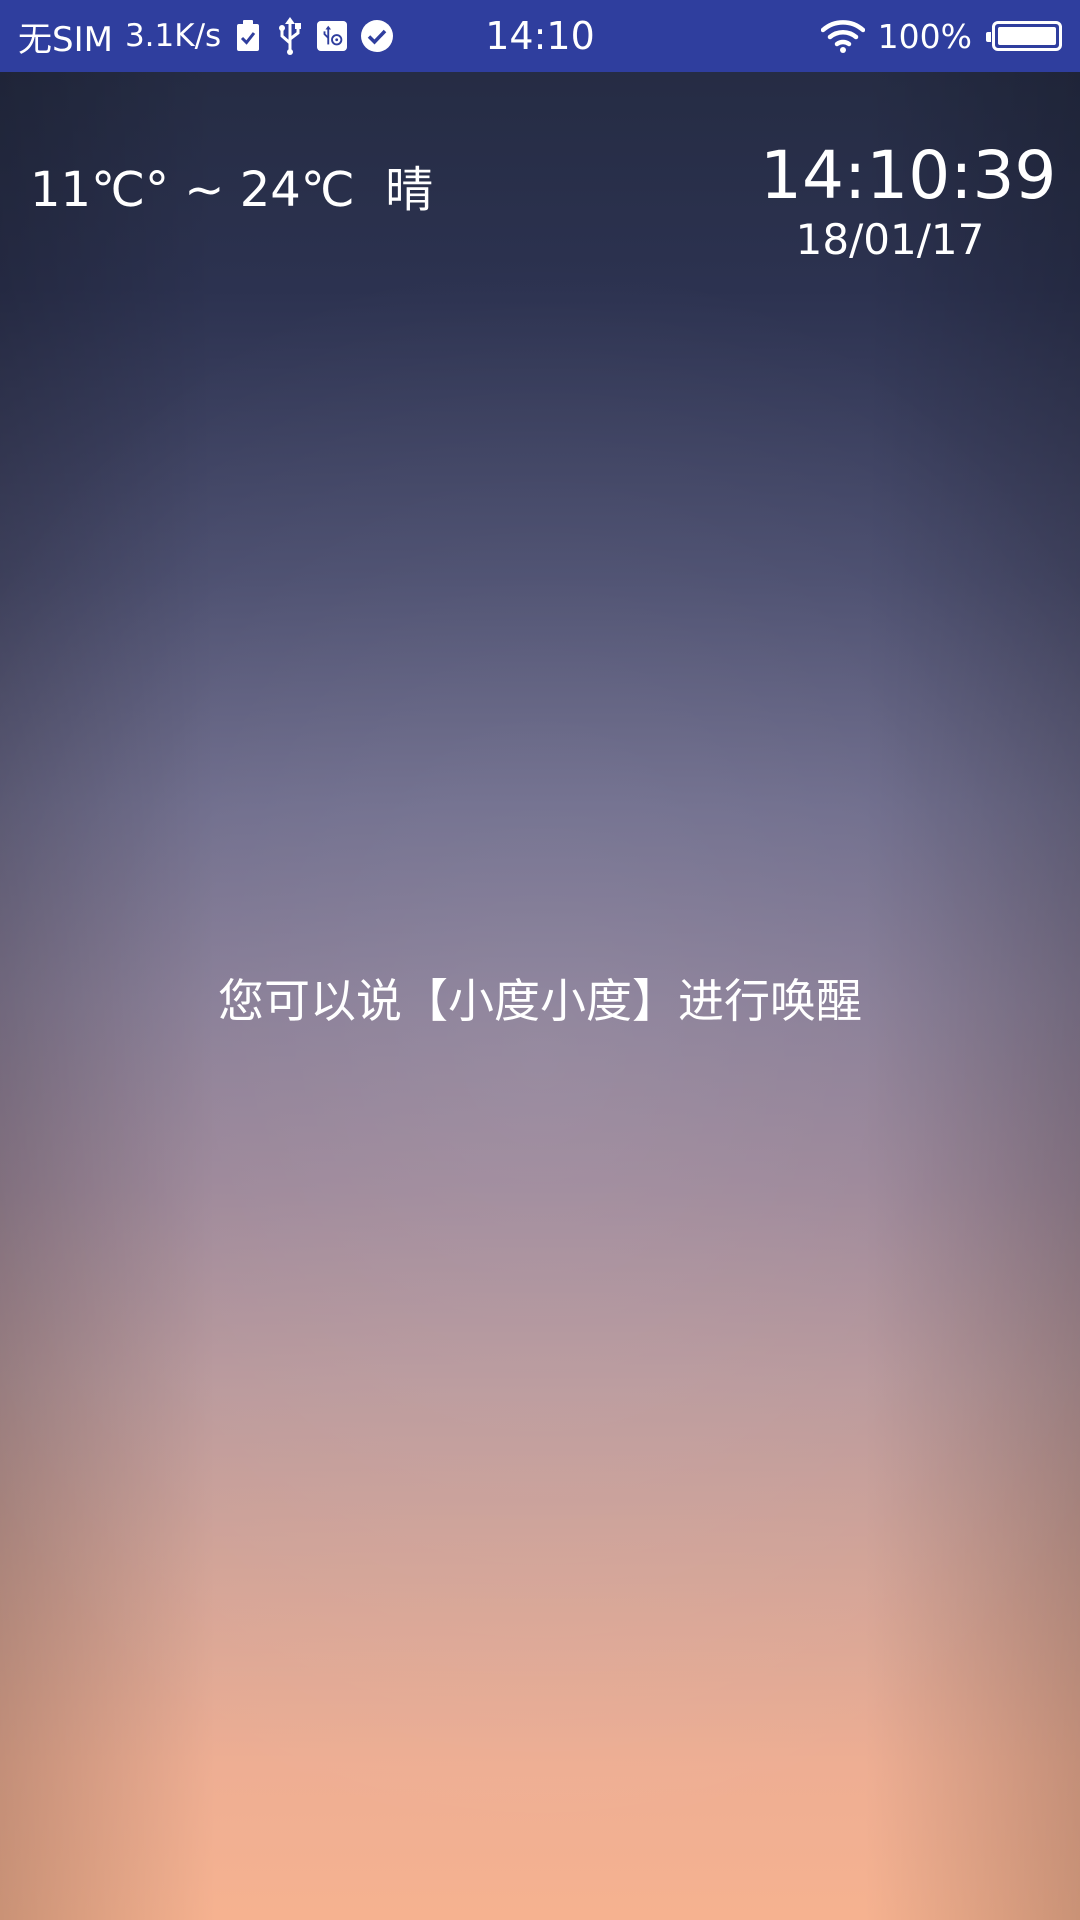 The width and height of the screenshot is (1080, 1920). What do you see at coordinates (924, 36) in the screenshot?
I see `battery-percent: 100%` at bounding box center [924, 36].